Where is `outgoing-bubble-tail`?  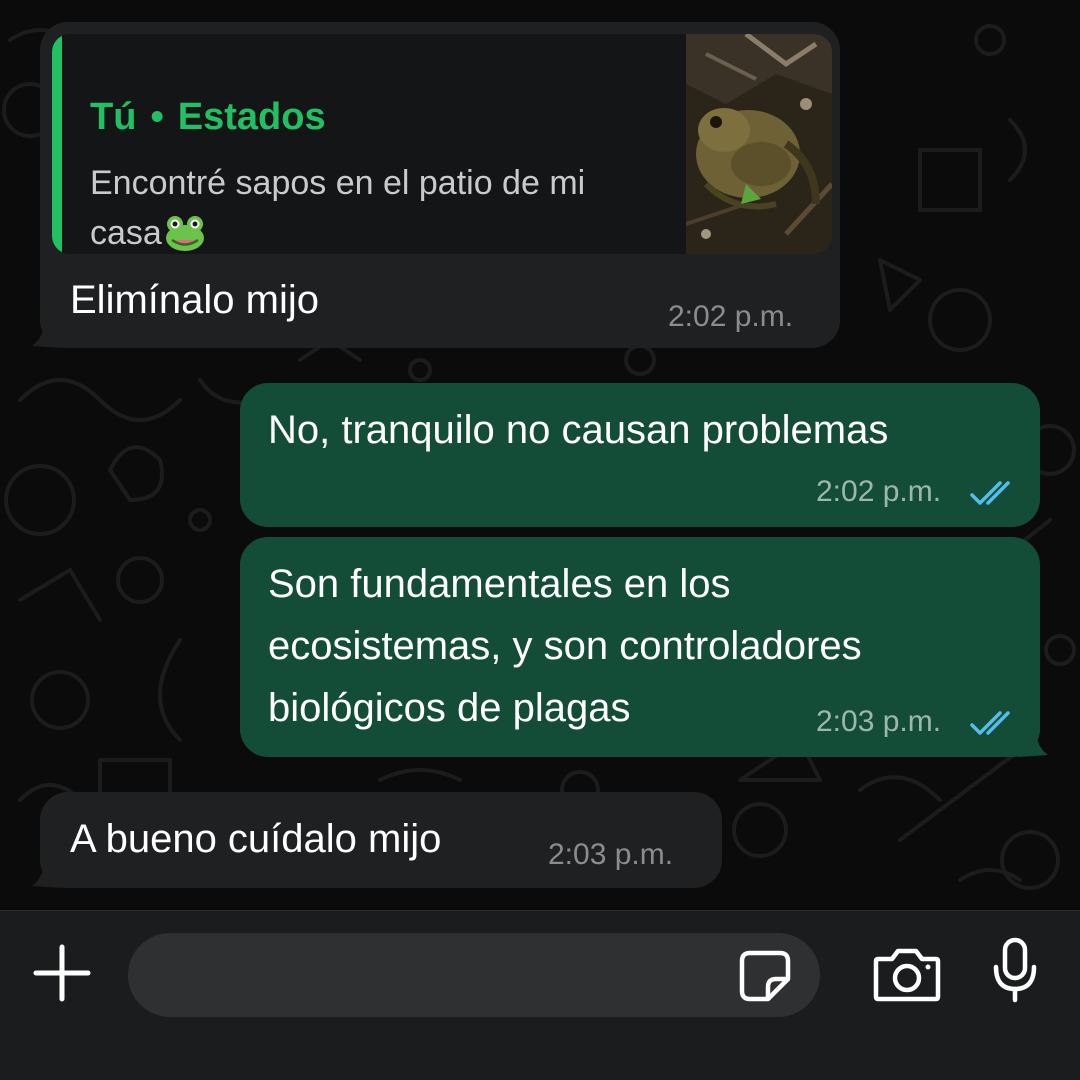 outgoing-bubble-tail is located at coordinates (1033, 740).